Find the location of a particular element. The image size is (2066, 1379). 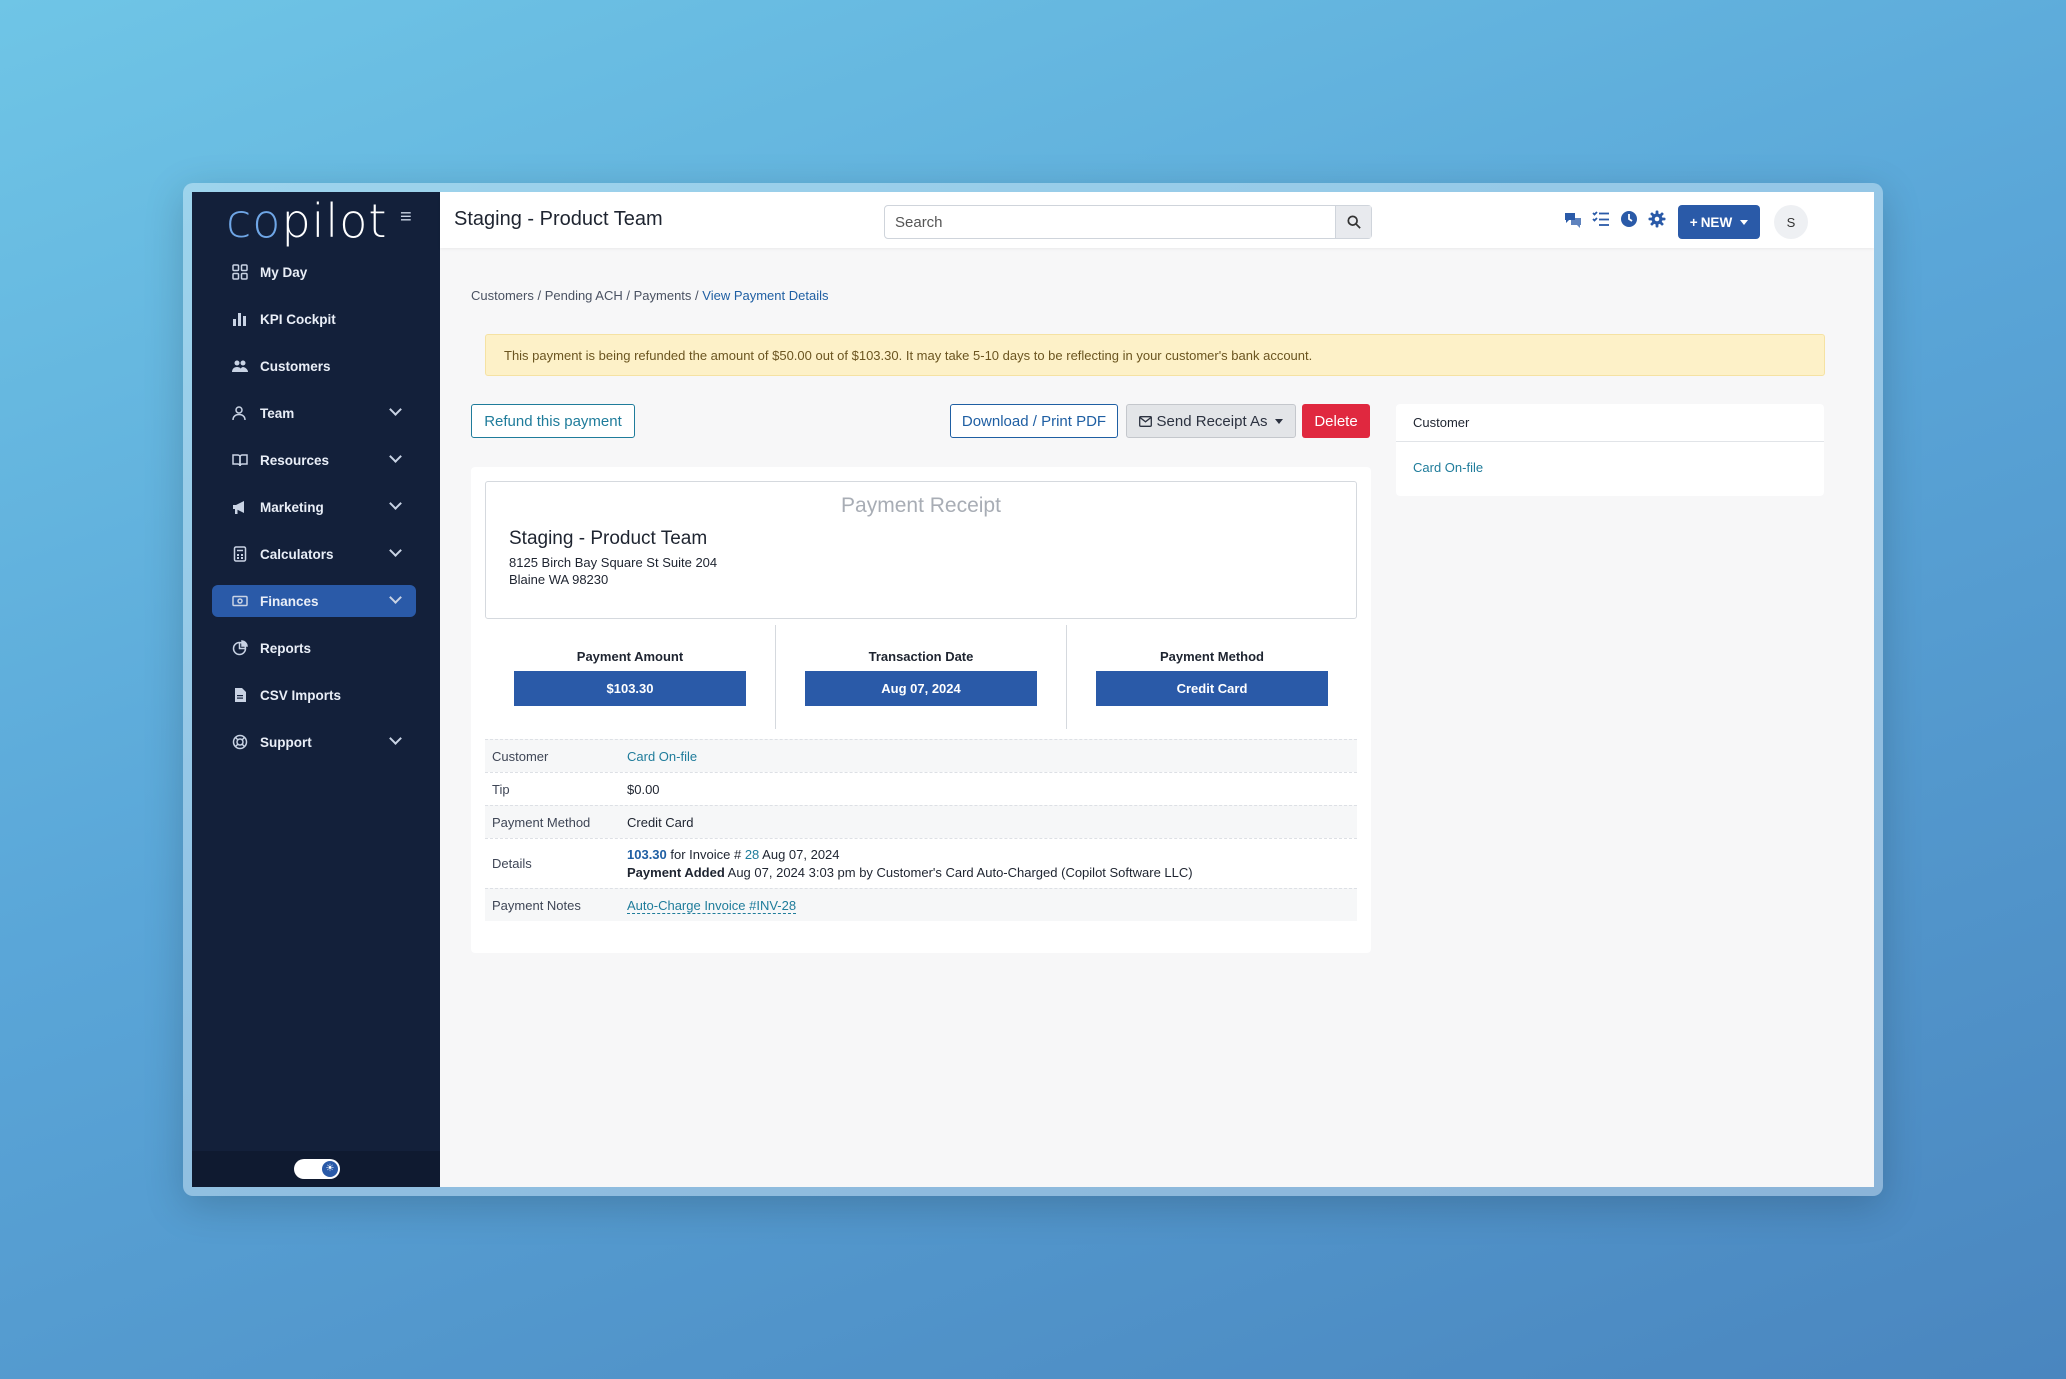

page-title: Staging - Product Team is located at coordinates (558, 219).